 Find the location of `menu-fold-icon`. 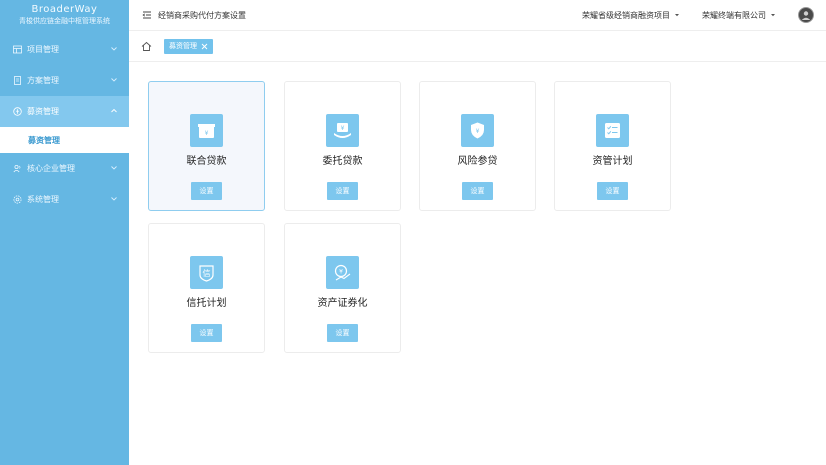

menu-fold-icon is located at coordinates (147, 15).